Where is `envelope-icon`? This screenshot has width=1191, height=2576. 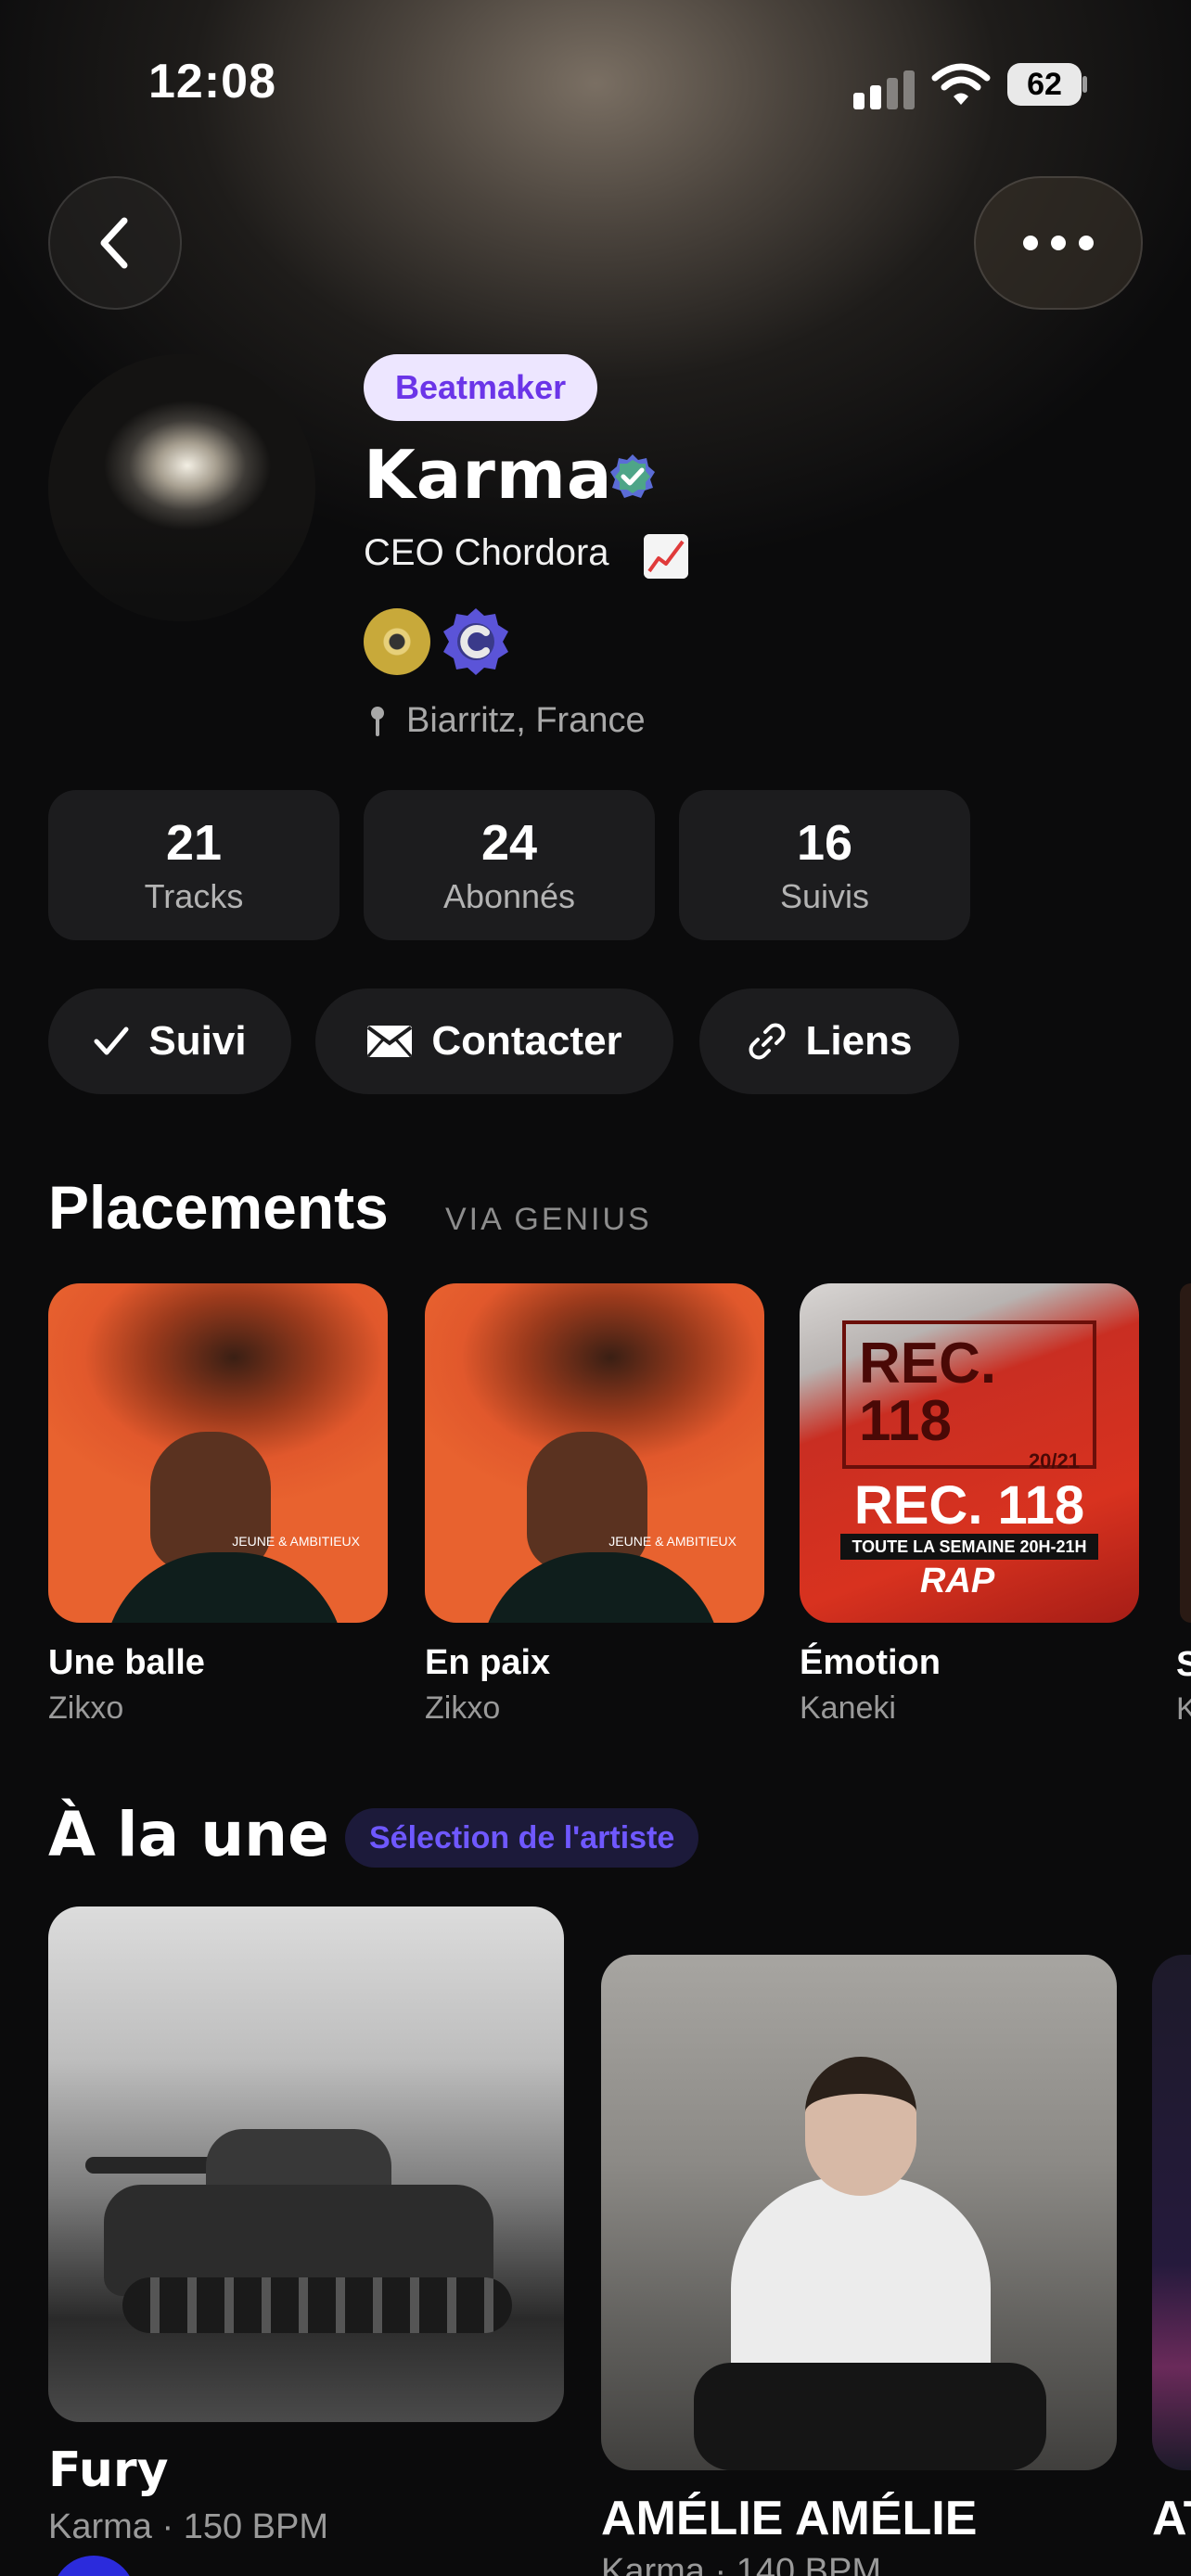
envelope-icon is located at coordinates (390, 1042).